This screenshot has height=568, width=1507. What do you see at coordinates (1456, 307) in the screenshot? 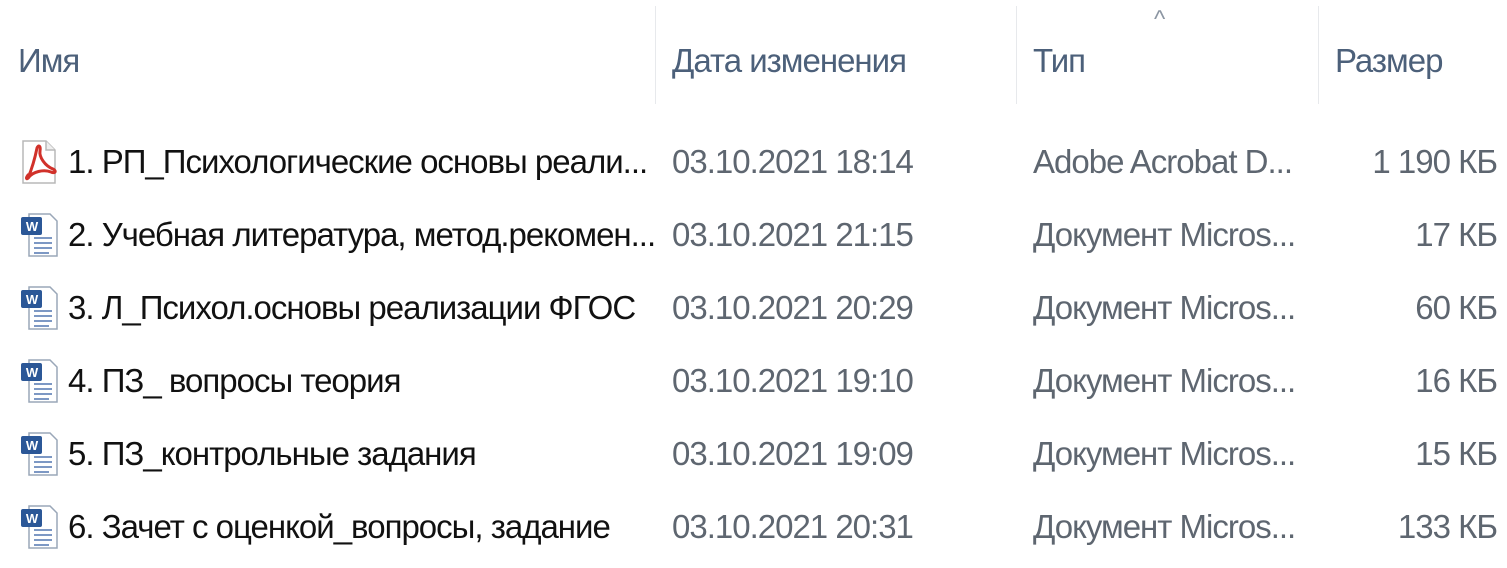
I see `file-size: 60 КБ` at bounding box center [1456, 307].